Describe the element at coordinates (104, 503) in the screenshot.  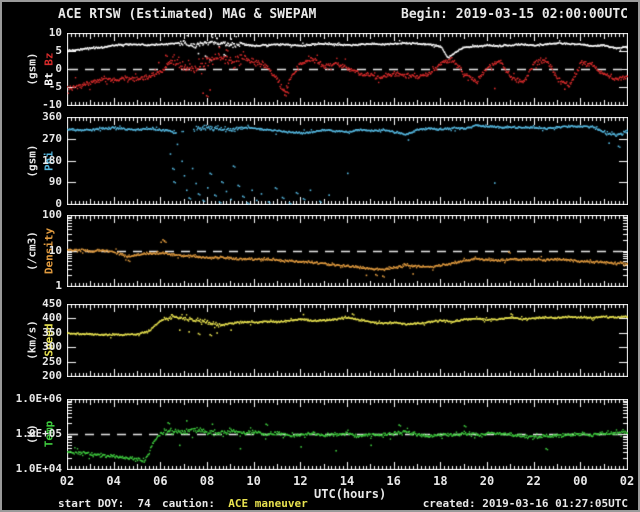
I see `start-doy-label: start DOY: 74` at that location.